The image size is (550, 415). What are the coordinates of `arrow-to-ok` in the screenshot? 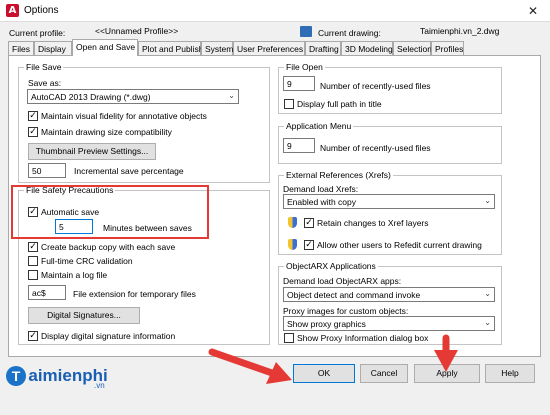 It's located at (250, 366).